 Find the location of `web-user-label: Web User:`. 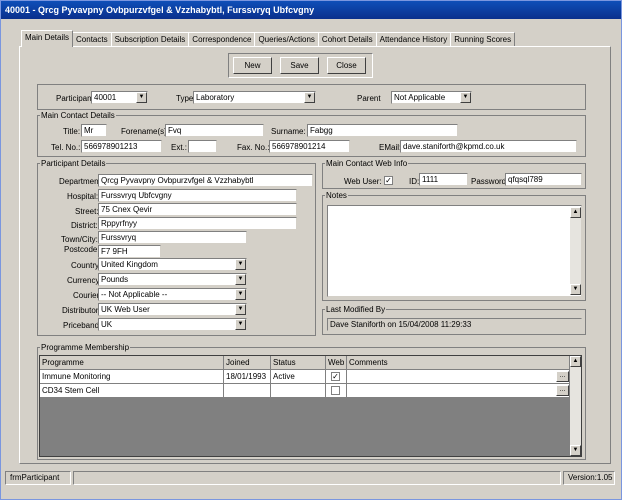

web-user-label: Web User: is located at coordinates (363, 181).